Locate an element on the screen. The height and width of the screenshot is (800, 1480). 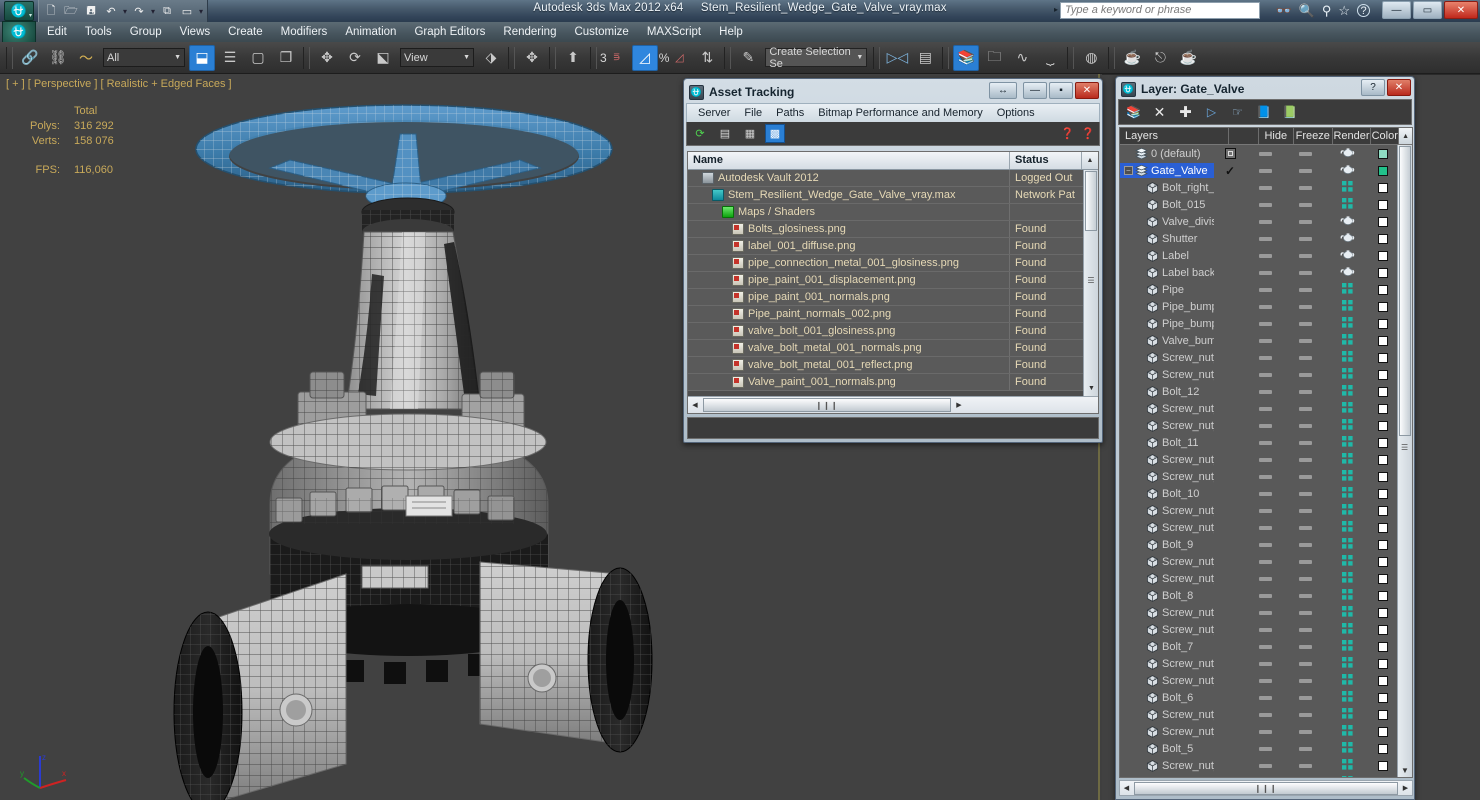
select-and-scale-icon: ⬕ is located at coordinates (383, 58).